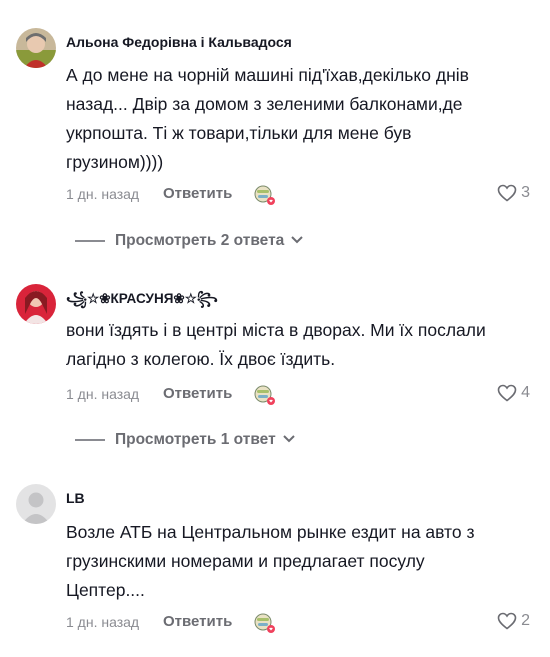 Image resolution: width=550 pixels, height=657 pixels. Describe the element at coordinates (525, 392) in the screenshot. I see `like-count: 4` at that location.